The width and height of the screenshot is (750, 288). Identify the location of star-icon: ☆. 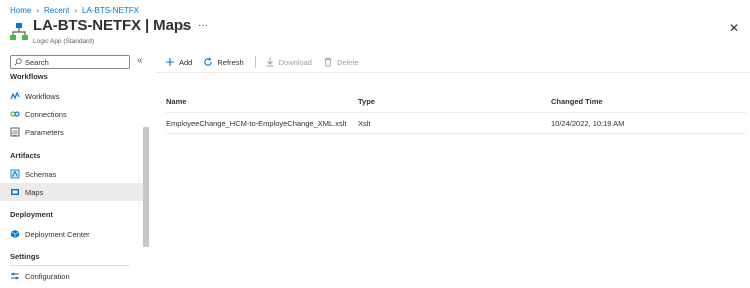
(184, 27).